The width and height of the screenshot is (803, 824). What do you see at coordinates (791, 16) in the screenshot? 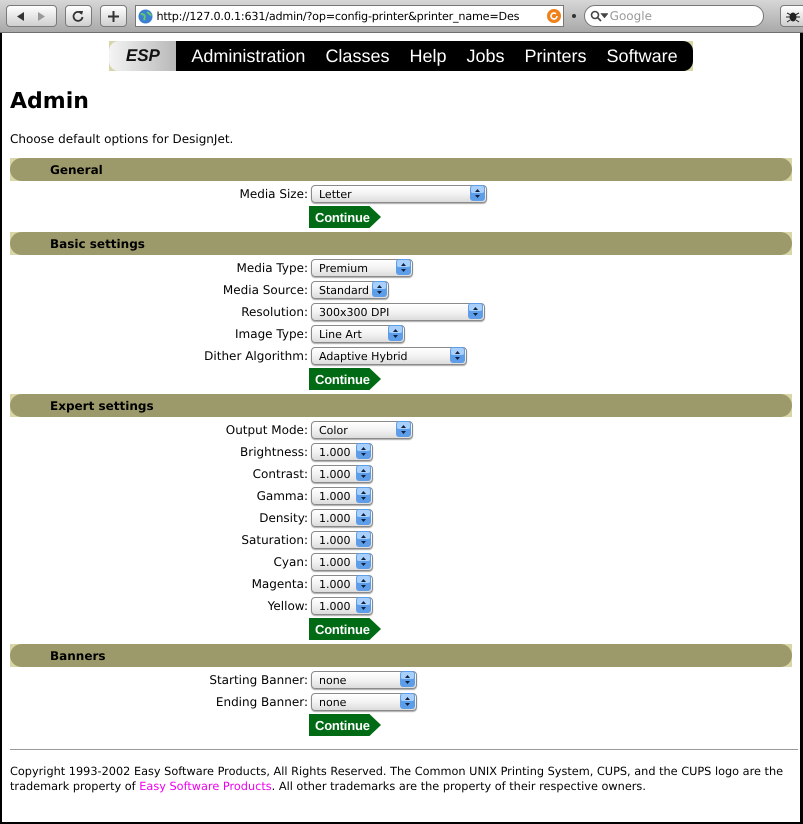
I see `bug-report-button` at bounding box center [791, 16].